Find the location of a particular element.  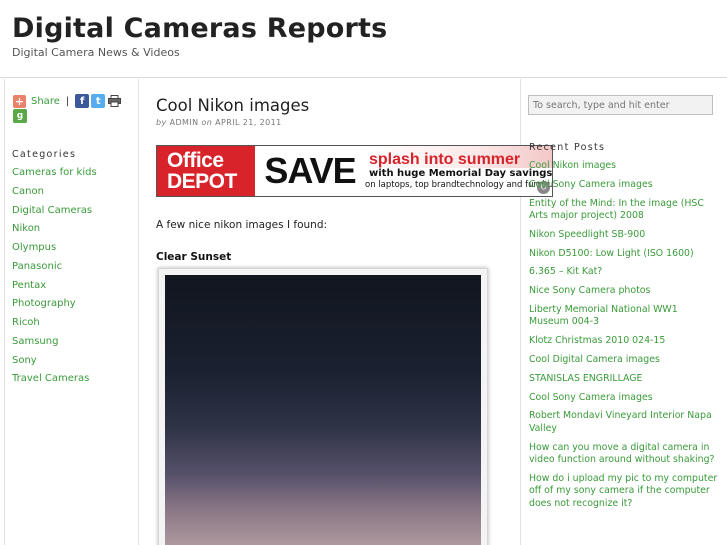

recent-post-link: Nikon Speedlight SB-900 is located at coordinates (624, 235).